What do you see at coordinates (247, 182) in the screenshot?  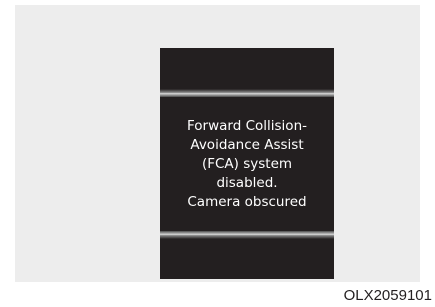 I see `warning-message-line: disabled.` at bounding box center [247, 182].